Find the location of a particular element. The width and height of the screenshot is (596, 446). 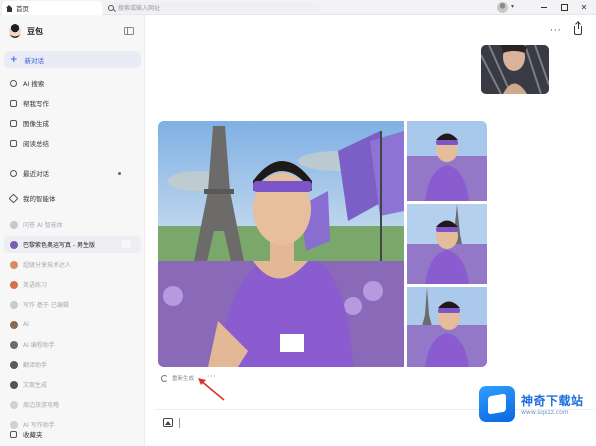

regenerate-label: 重新生成 is located at coordinates (183, 379).